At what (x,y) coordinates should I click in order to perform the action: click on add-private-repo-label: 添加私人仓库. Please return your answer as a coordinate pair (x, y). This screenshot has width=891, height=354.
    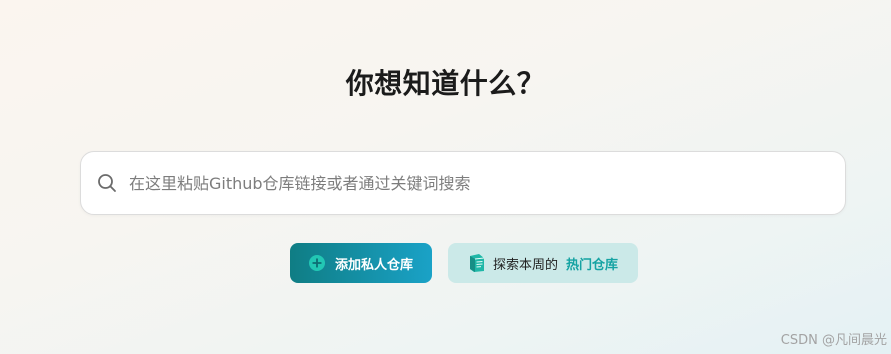
    Looking at the image, I should click on (373, 265).